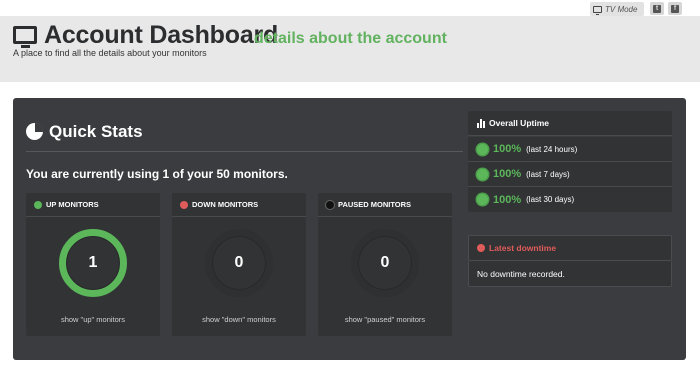 This screenshot has width=700, height=371. I want to click on down-monitors-count: 0, so click(239, 262).